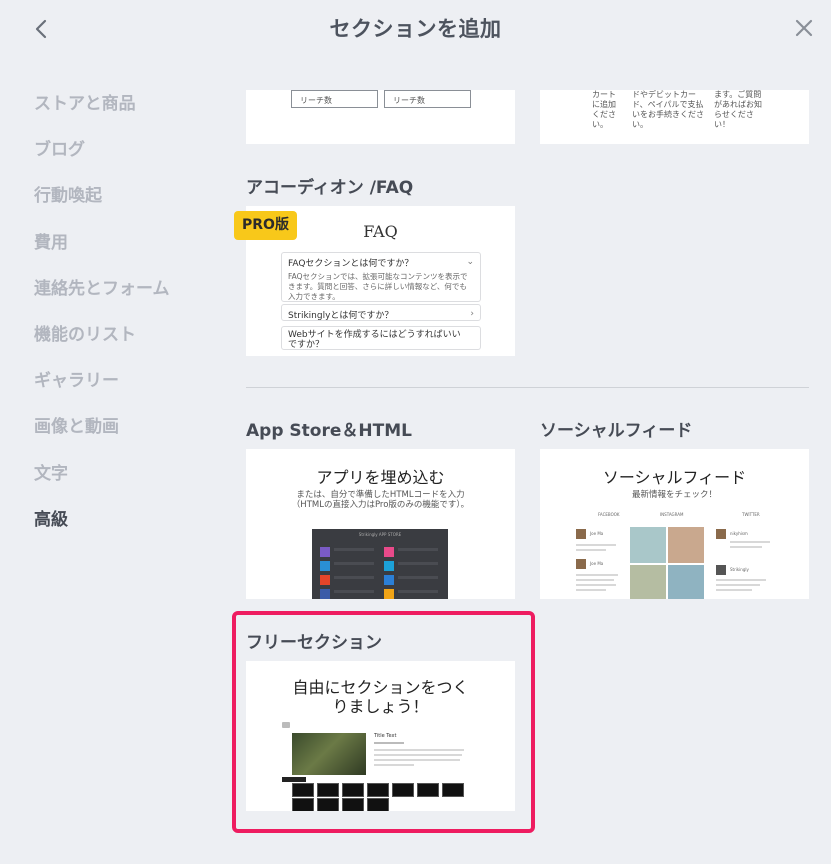  Describe the element at coordinates (329, 754) in the screenshot. I see `preview-image` at that location.